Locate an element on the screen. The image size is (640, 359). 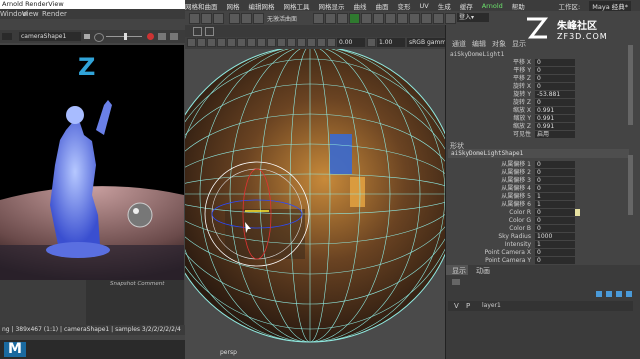
attr-row: Point Camera Y0 is located at coordinates (536, 261).